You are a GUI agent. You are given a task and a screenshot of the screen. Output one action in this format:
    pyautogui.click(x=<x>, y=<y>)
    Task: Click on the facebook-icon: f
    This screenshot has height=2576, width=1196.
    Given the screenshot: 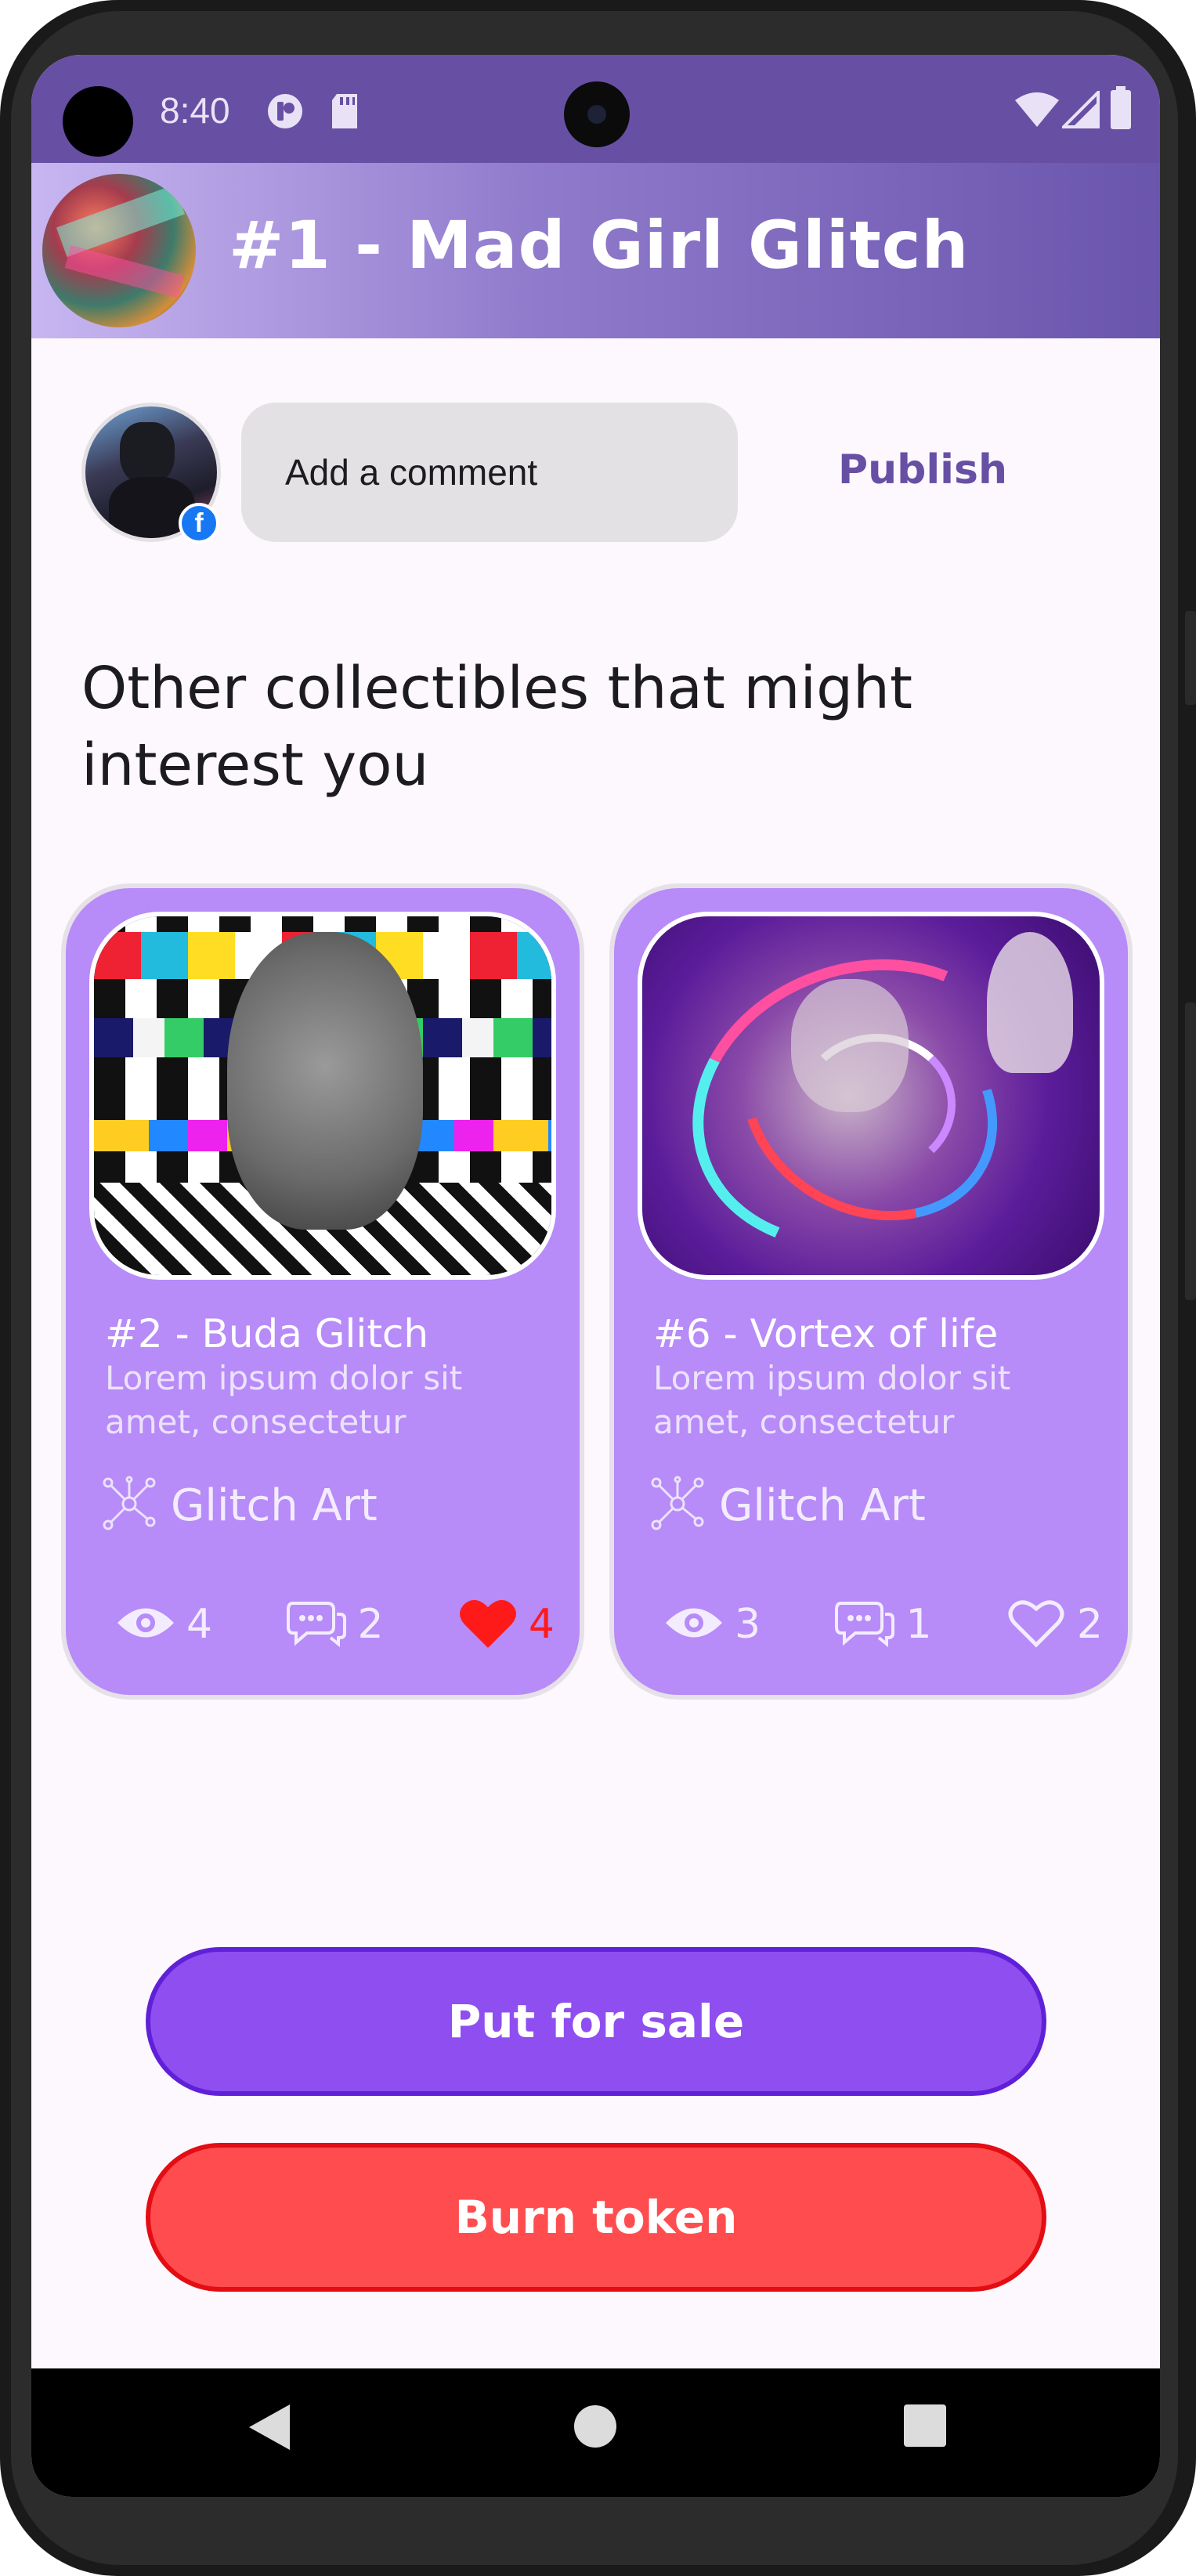 What is the action you would take?
    pyautogui.click(x=199, y=523)
    